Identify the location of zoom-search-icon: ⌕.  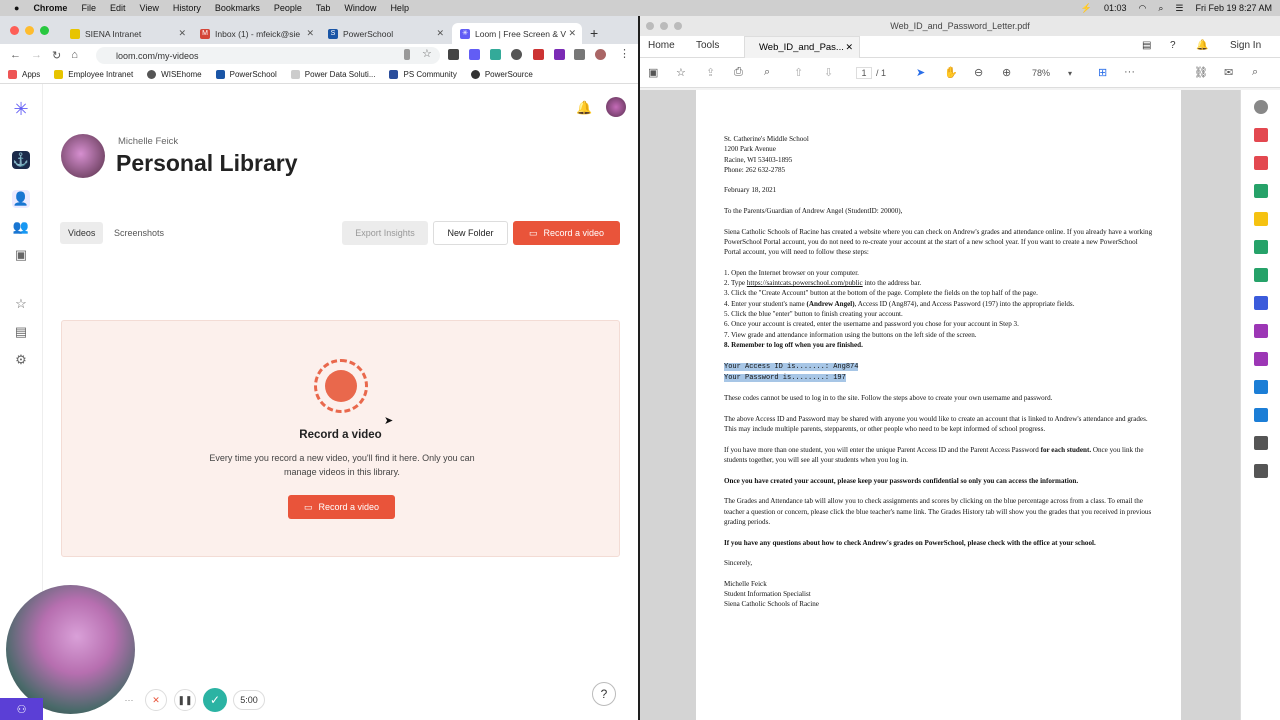
(767, 72).